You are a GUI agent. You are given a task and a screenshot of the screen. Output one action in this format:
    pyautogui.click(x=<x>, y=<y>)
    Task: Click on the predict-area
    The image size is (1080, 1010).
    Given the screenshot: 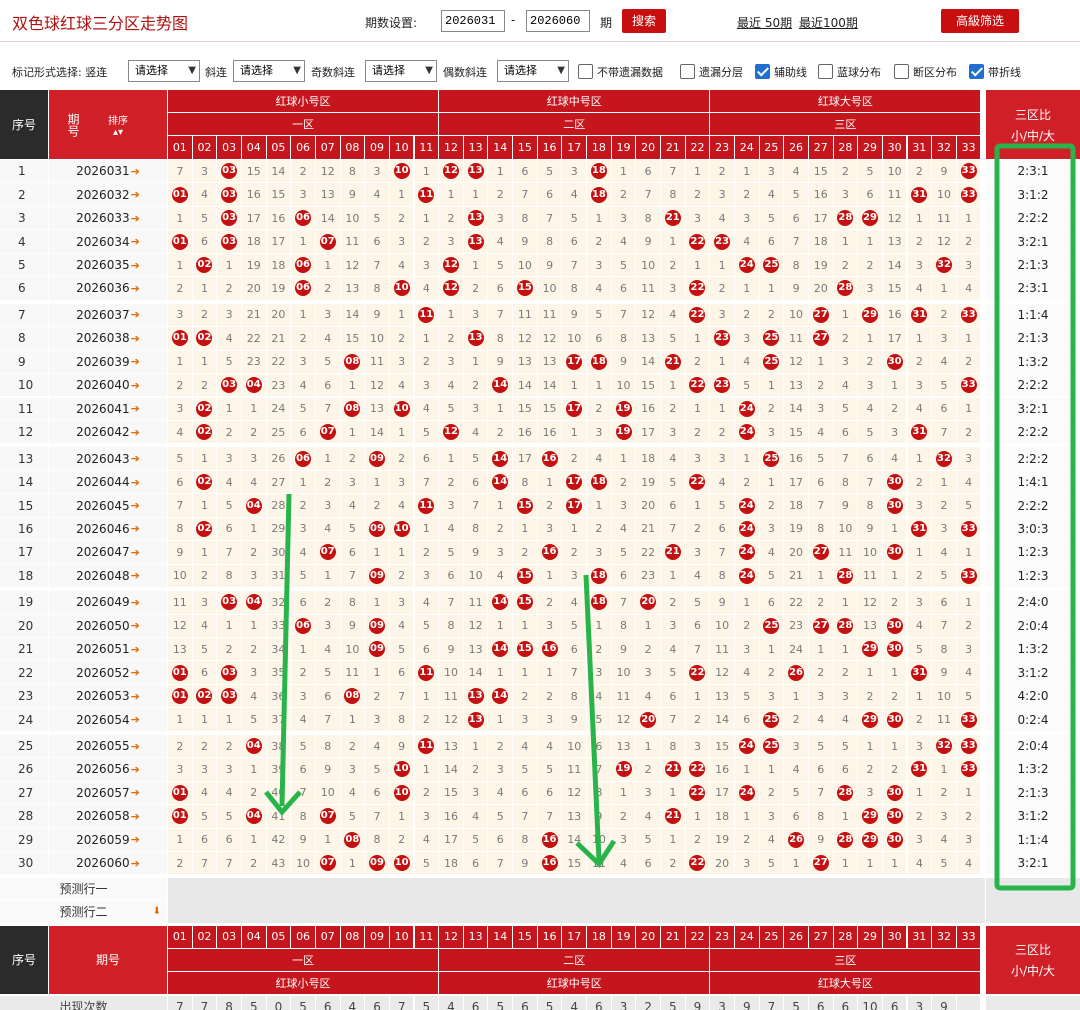 What is the action you would take?
    pyautogui.click(x=576, y=900)
    